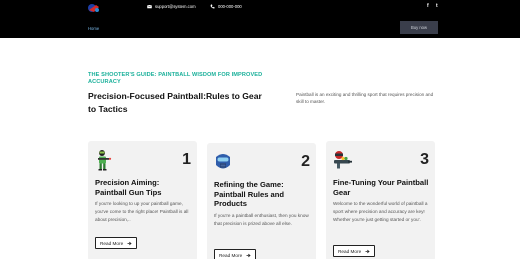 The image size is (520, 259). Describe the element at coordinates (223, 161) in the screenshot. I see `paintball-mask-icon` at that location.